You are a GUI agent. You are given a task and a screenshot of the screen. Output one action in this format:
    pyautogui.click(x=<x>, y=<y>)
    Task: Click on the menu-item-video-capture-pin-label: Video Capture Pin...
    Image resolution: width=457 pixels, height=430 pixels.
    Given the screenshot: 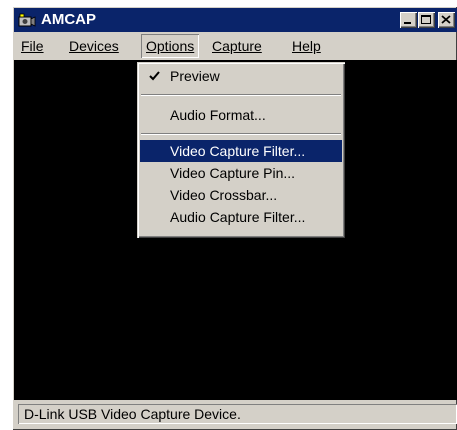 What is the action you would take?
    pyautogui.click(x=233, y=173)
    